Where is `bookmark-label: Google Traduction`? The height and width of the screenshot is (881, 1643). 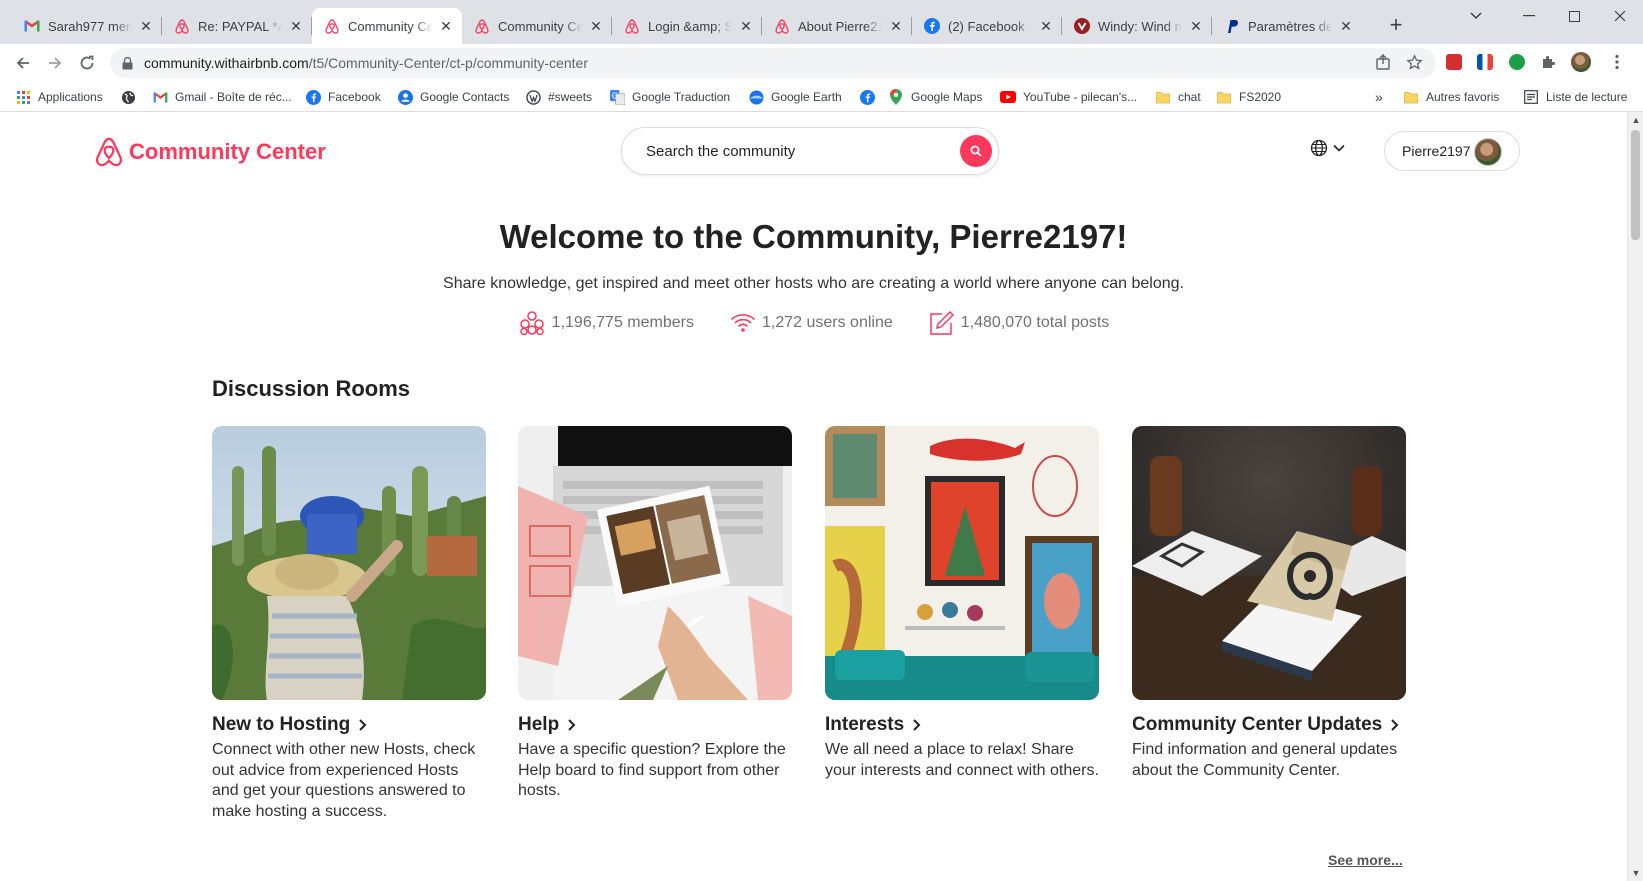
bookmark-label: Google Traduction is located at coordinates (681, 97).